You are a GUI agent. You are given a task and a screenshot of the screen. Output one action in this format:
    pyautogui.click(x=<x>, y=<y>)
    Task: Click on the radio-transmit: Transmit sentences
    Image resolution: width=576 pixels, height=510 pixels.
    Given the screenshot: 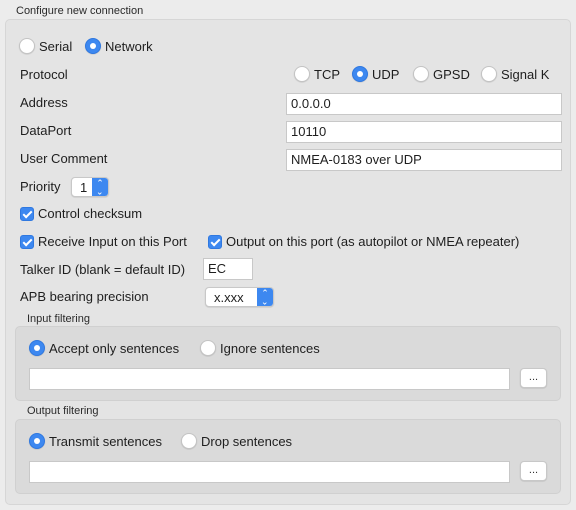 What is the action you would take?
    pyautogui.click(x=95, y=441)
    